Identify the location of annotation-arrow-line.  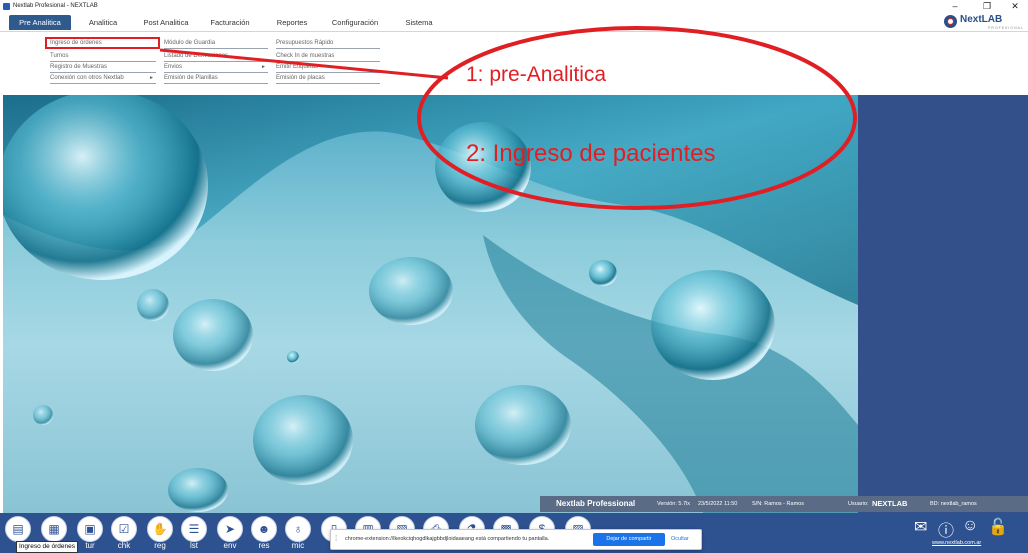
(304, 64).